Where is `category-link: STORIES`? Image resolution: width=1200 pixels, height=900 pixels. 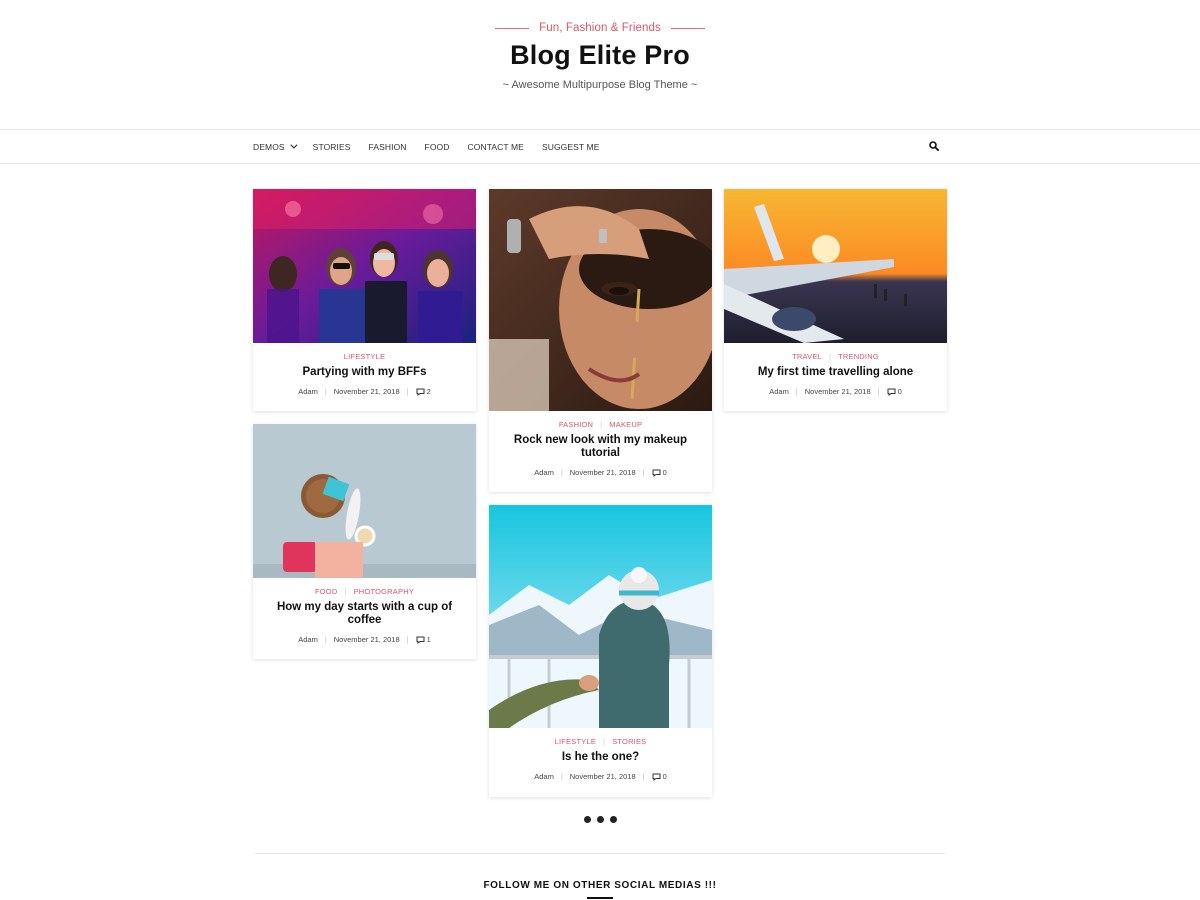
category-link: STORIES is located at coordinates (629, 741).